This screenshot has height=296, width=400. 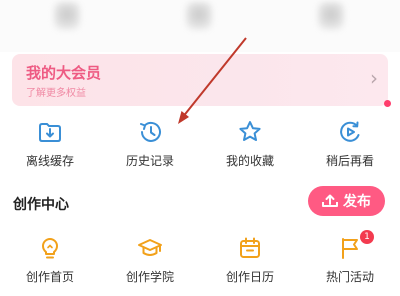 What do you see at coordinates (50, 259) in the screenshot?
I see `creation-home-button: 创作首页` at bounding box center [50, 259].